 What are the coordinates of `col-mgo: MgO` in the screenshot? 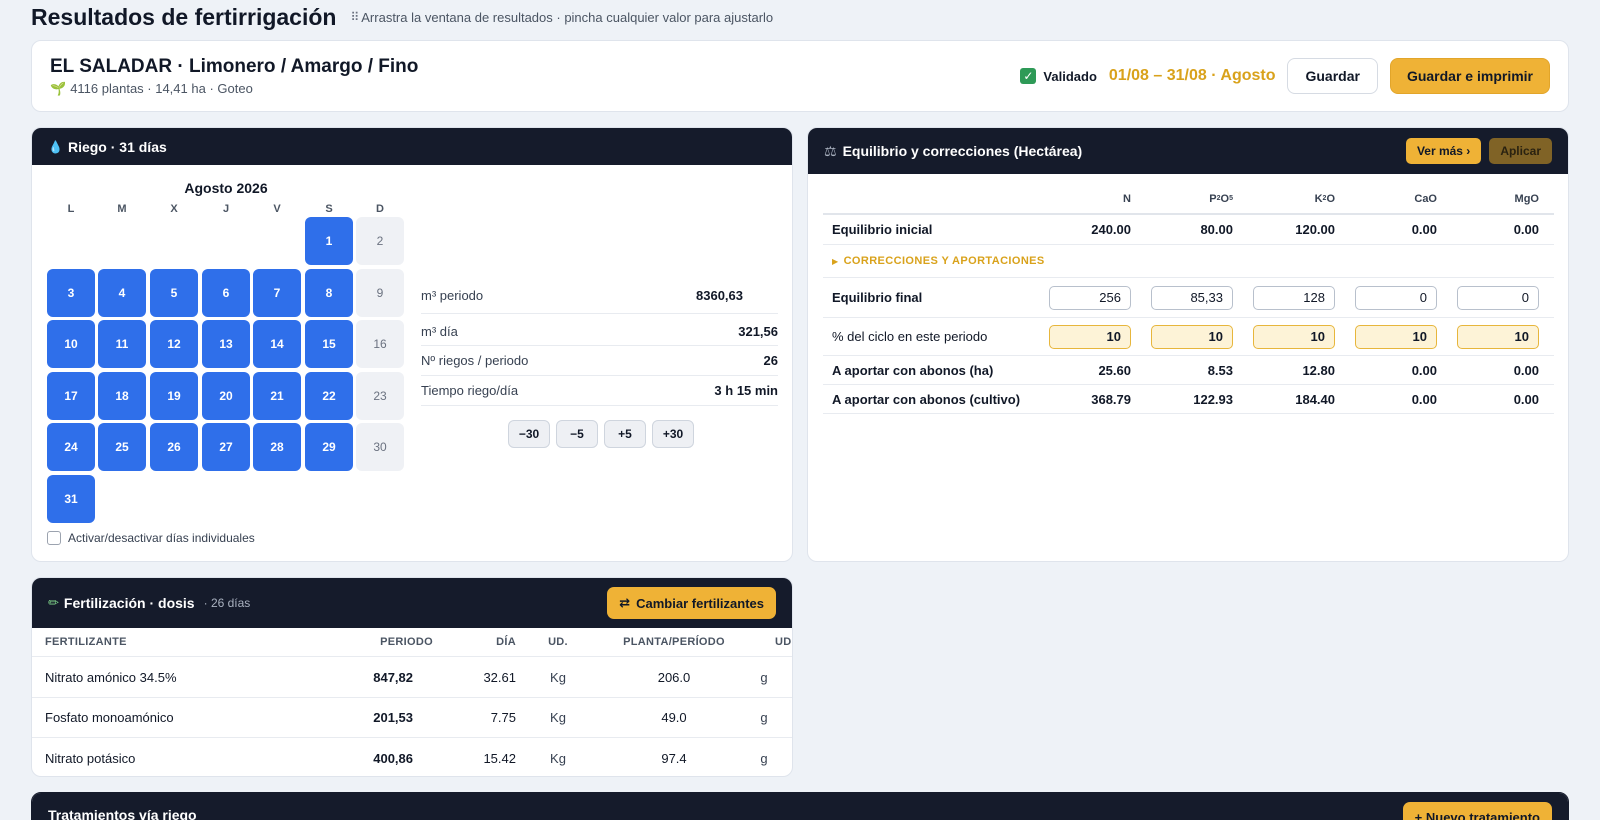 It's located at (1526, 198).